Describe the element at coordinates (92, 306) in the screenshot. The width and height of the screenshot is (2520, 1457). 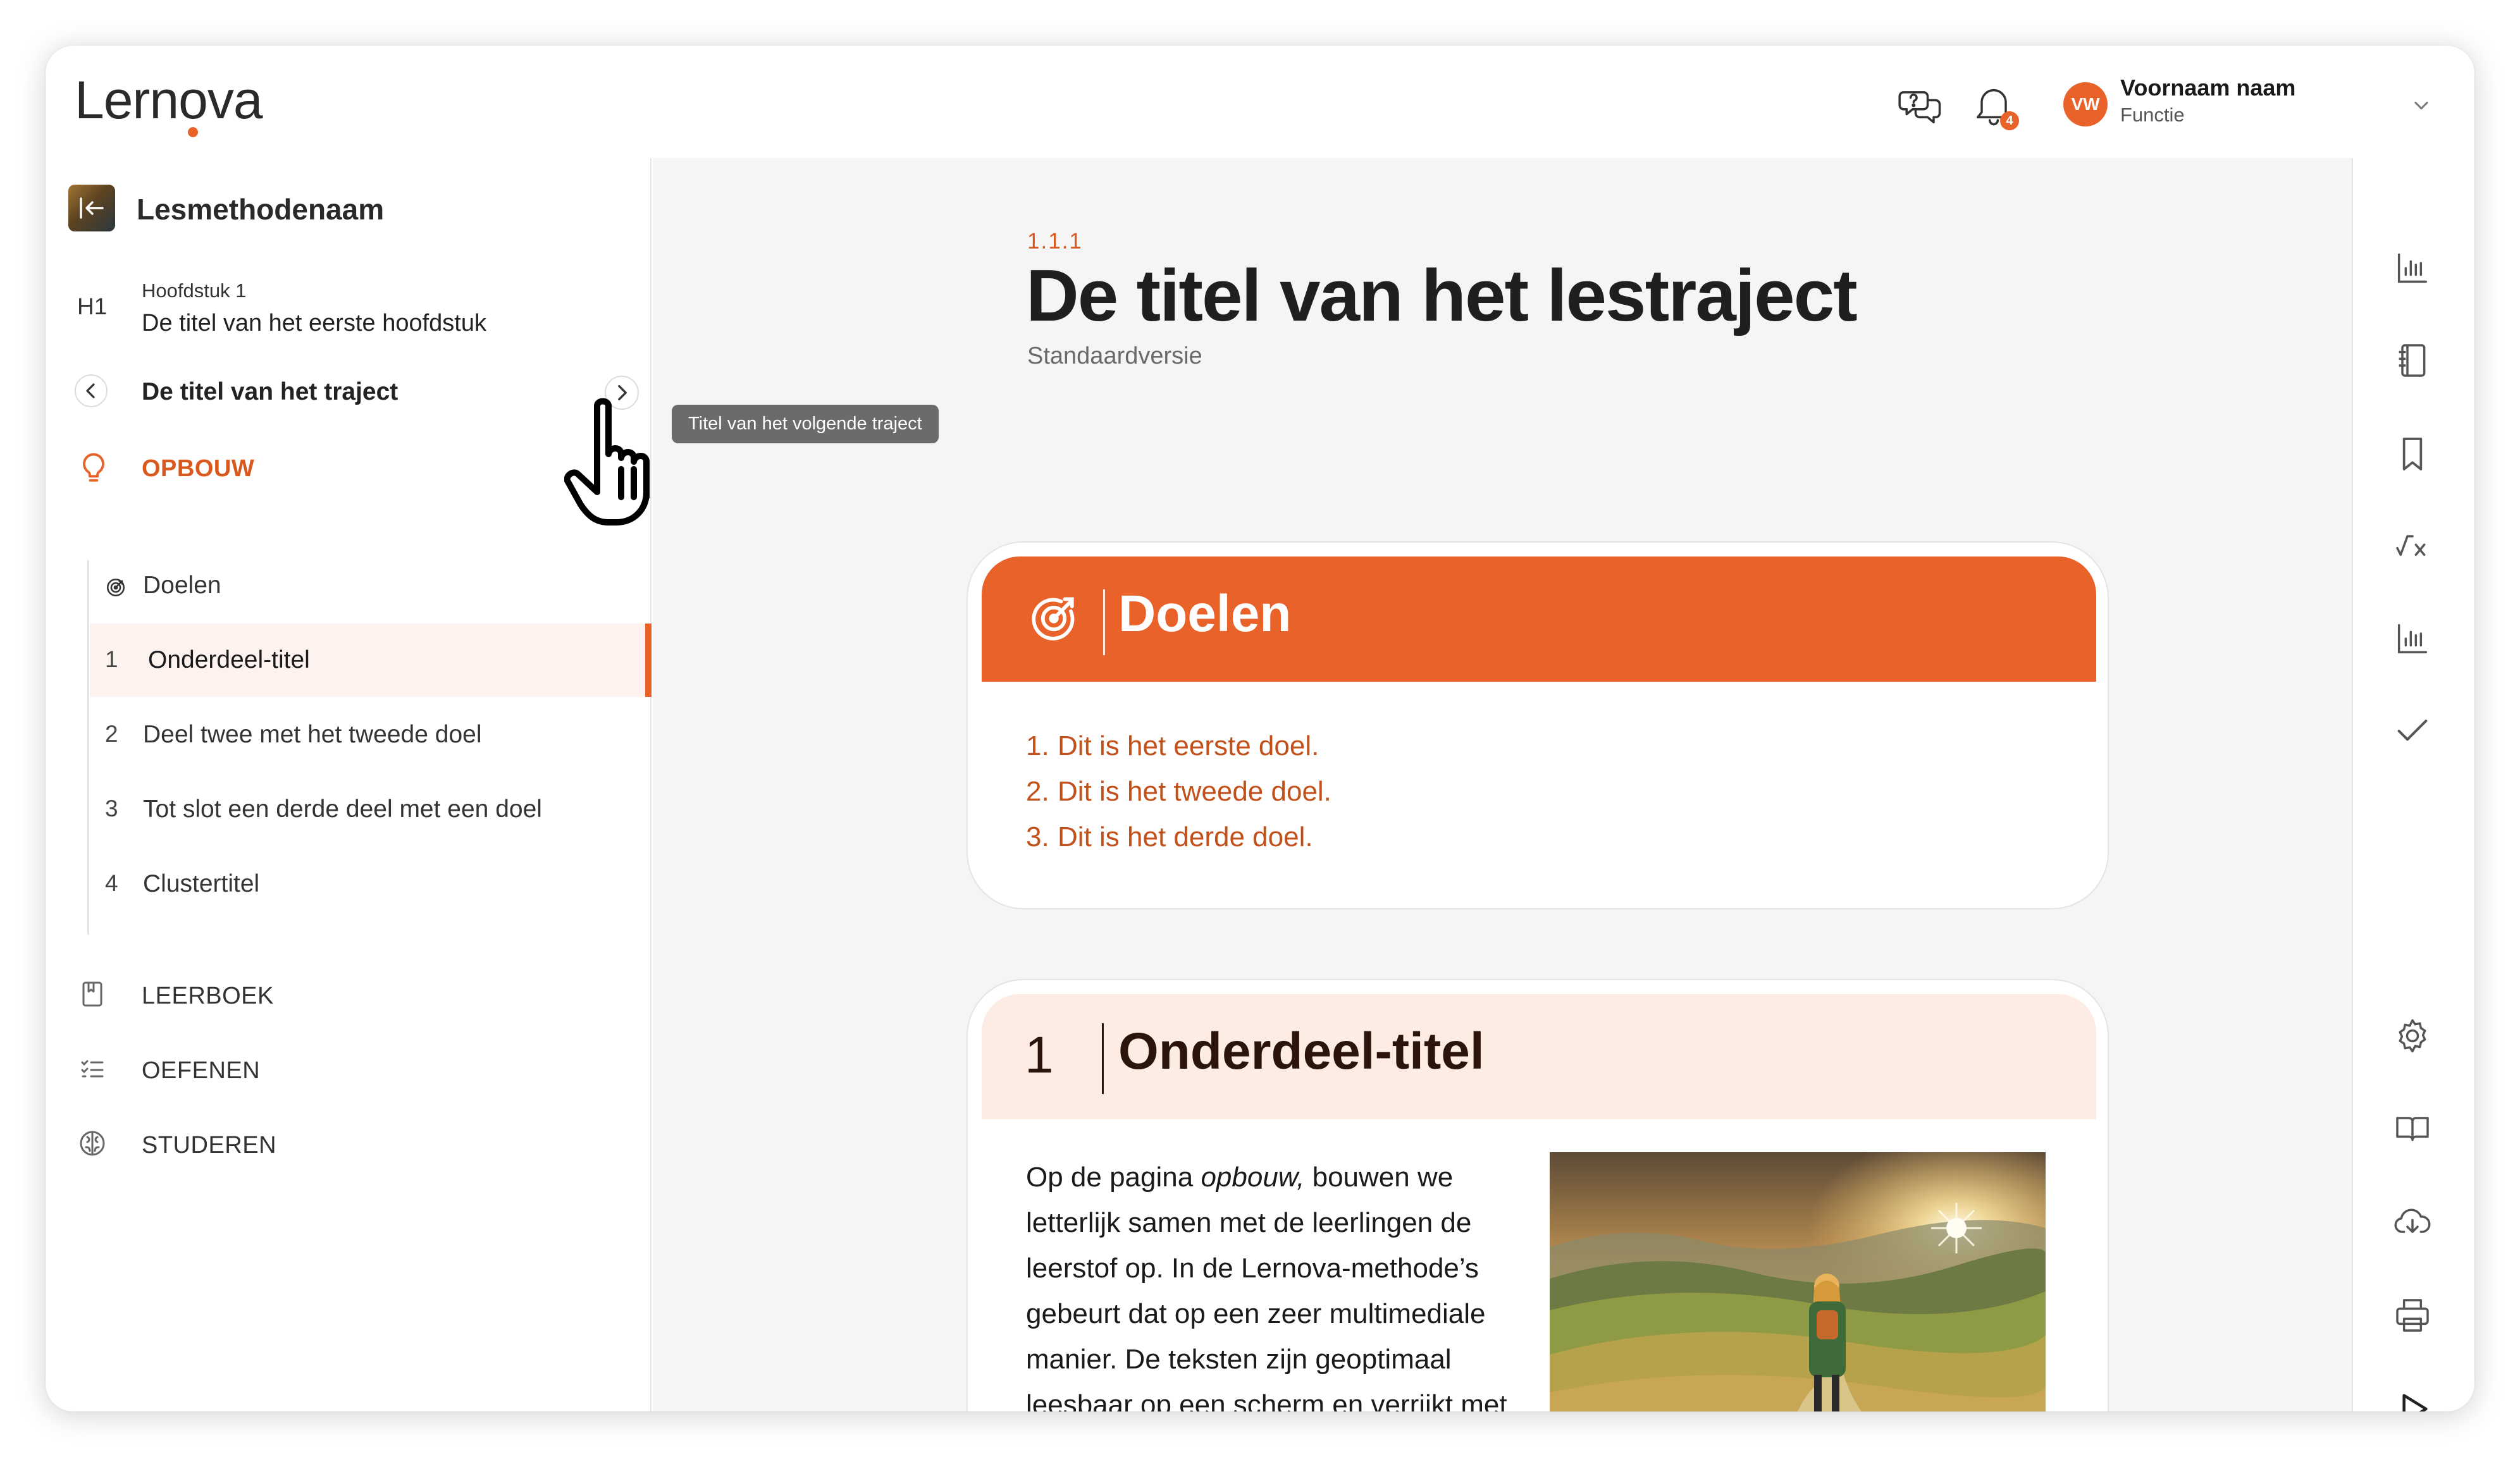
I see `chapter-code: H1` at that location.